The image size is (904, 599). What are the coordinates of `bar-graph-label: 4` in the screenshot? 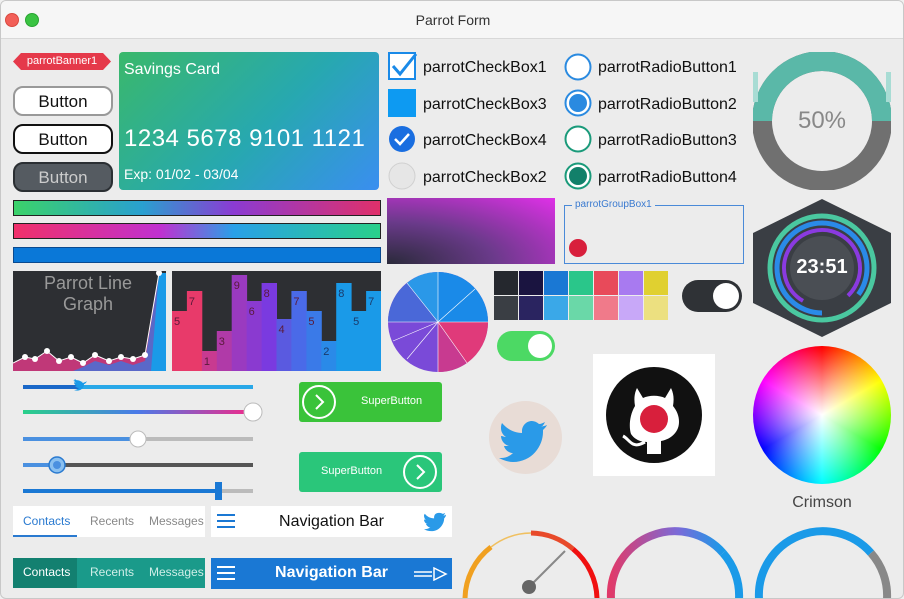 It's located at (282, 330).